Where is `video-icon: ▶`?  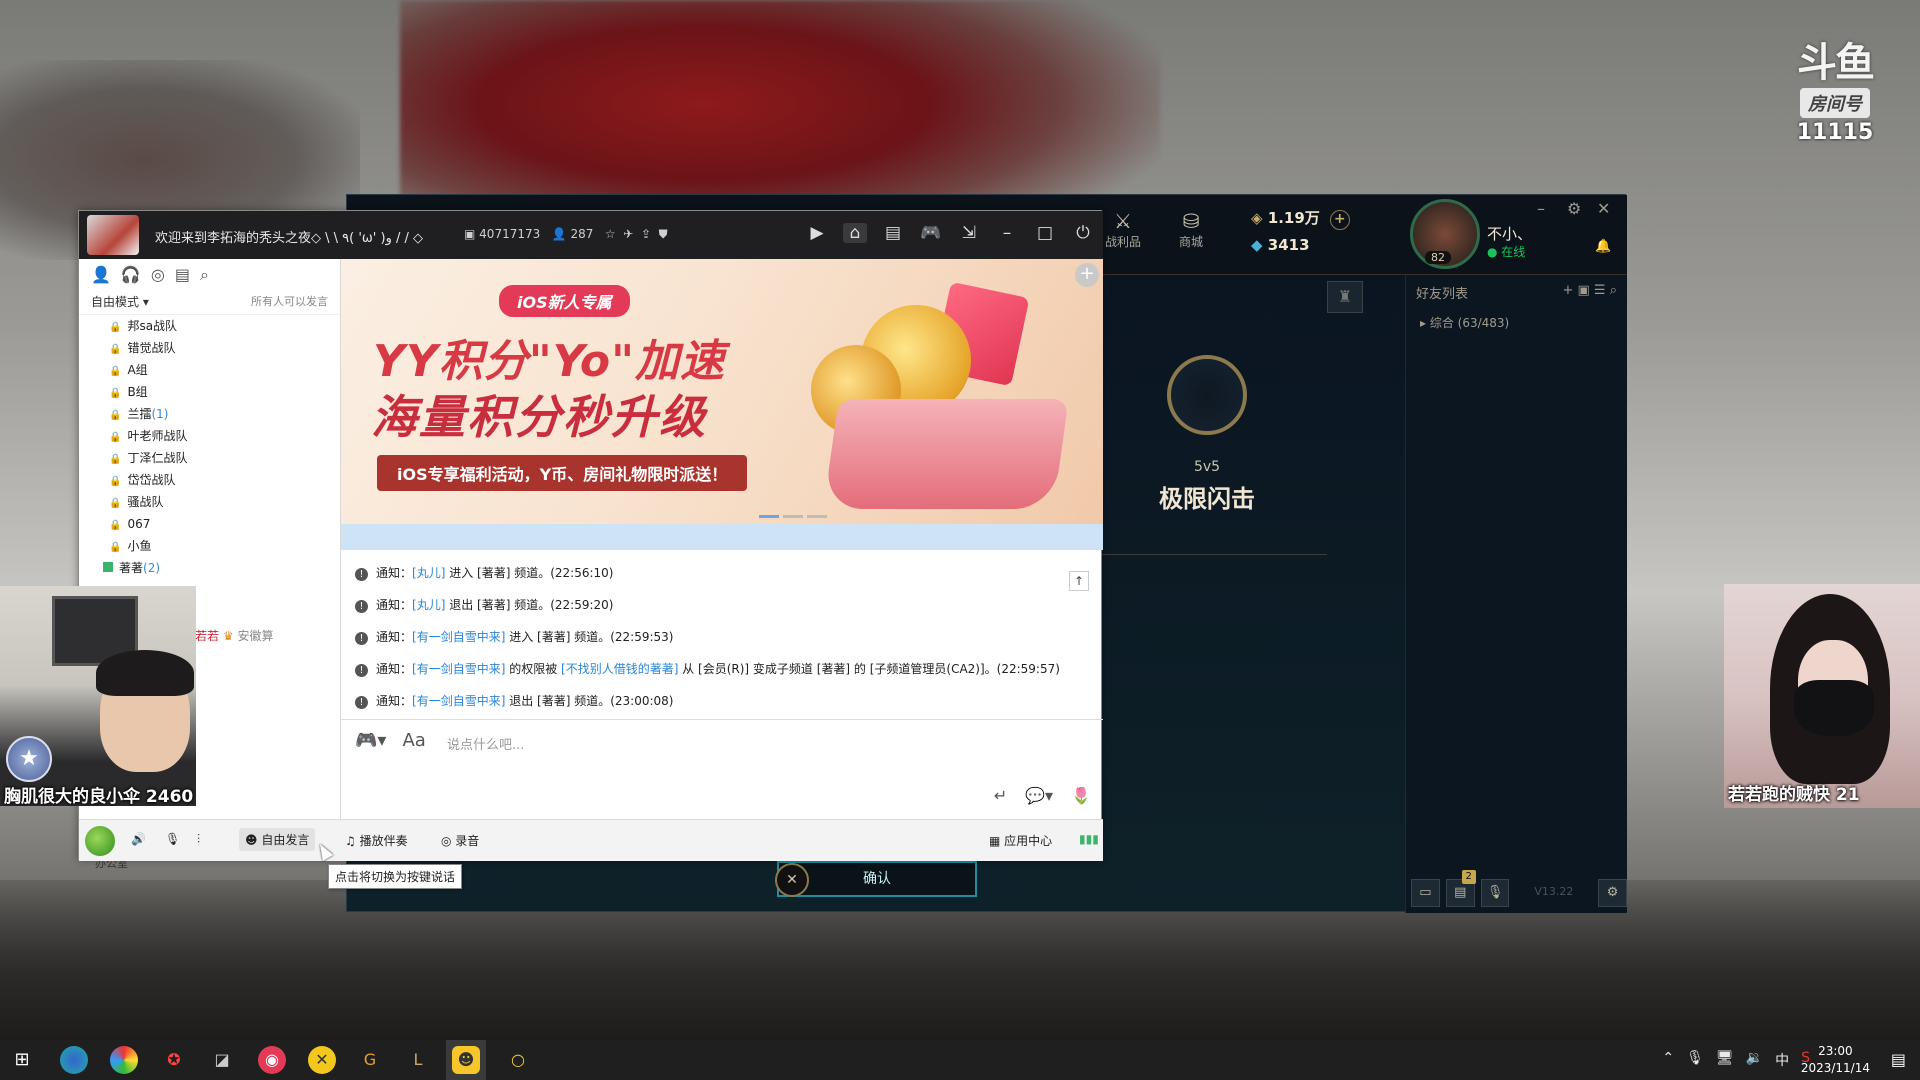 video-icon: ▶ is located at coordinates (817, 233).